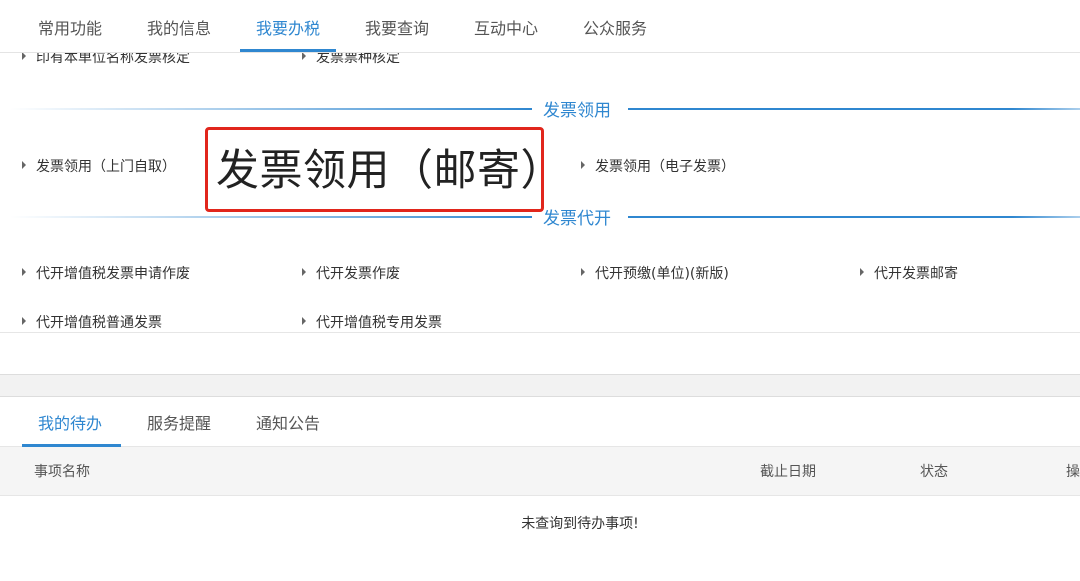  What do you see at coordinates (615, 26) in the screenshot?
I see `tab-public-service: 公众服务` at bounding box center [615, 26].